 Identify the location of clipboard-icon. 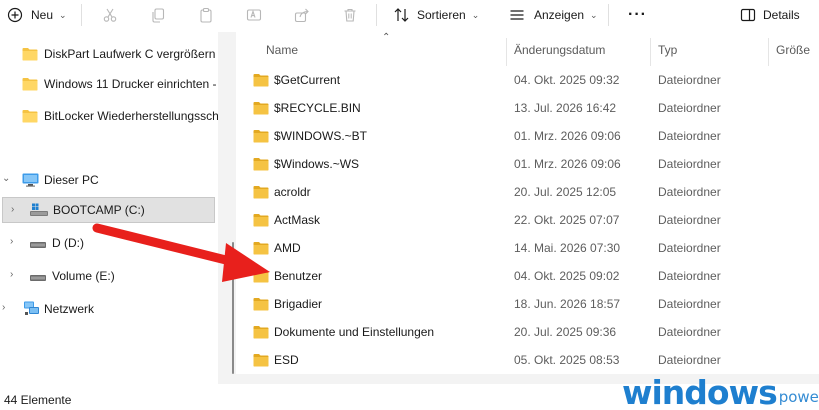
(206, 15).